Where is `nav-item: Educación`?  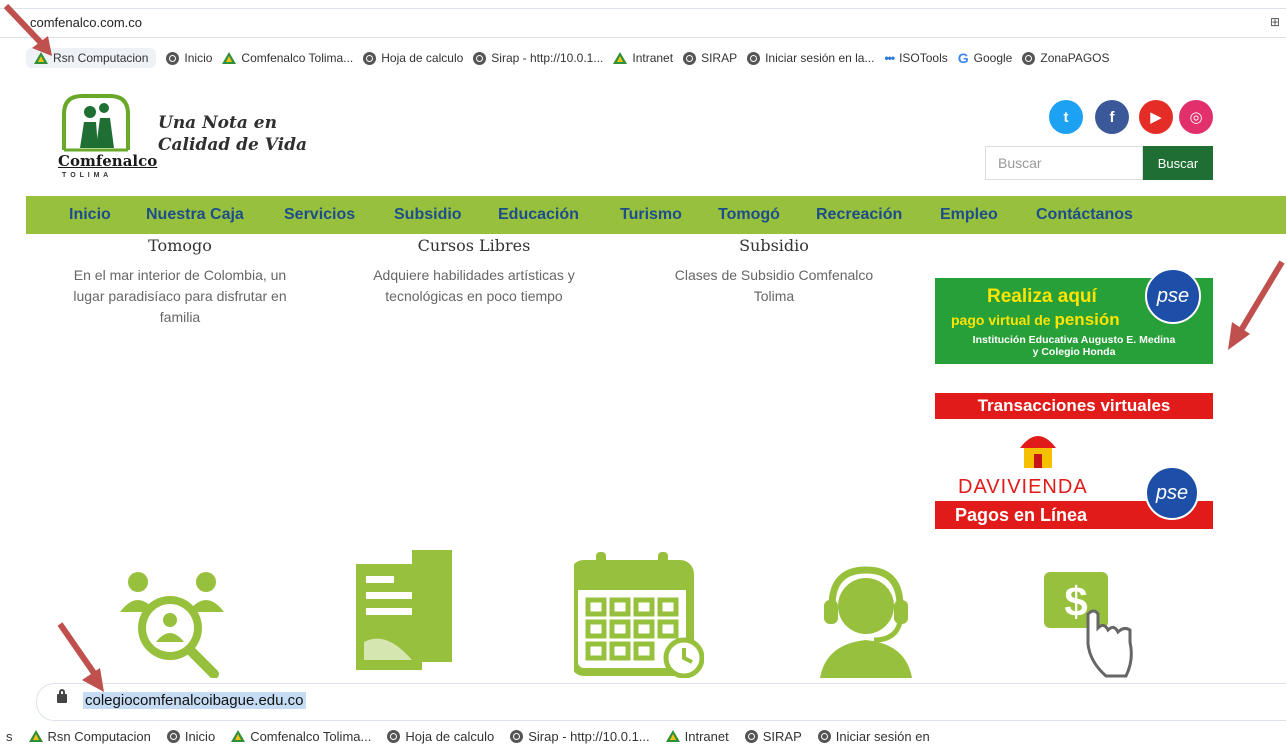
nav-item: Educación is located at coordinates (538, 215).